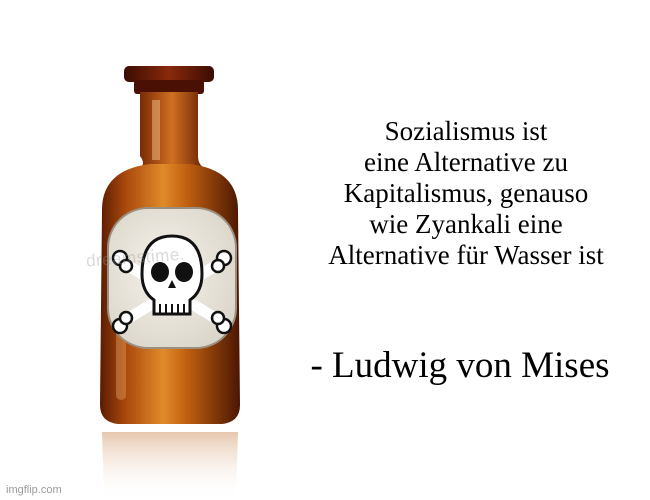 Image resolution: width=650 pixels, height=500 pixels. I want to click on quote-line: Kapitalismus, genauso, so click(466, 193).